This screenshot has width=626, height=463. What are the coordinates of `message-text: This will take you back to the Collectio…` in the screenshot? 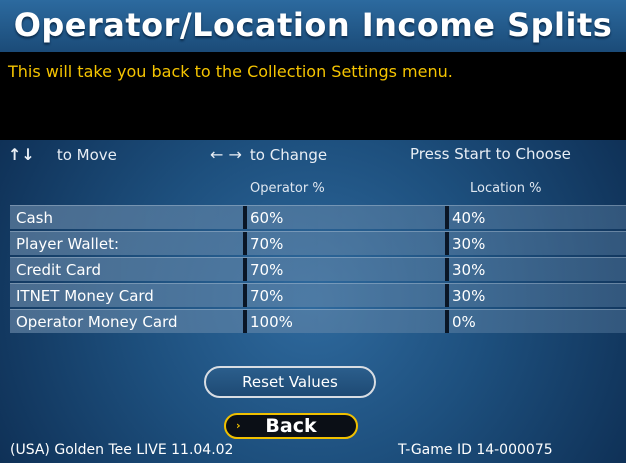 It's located at (230, 71).